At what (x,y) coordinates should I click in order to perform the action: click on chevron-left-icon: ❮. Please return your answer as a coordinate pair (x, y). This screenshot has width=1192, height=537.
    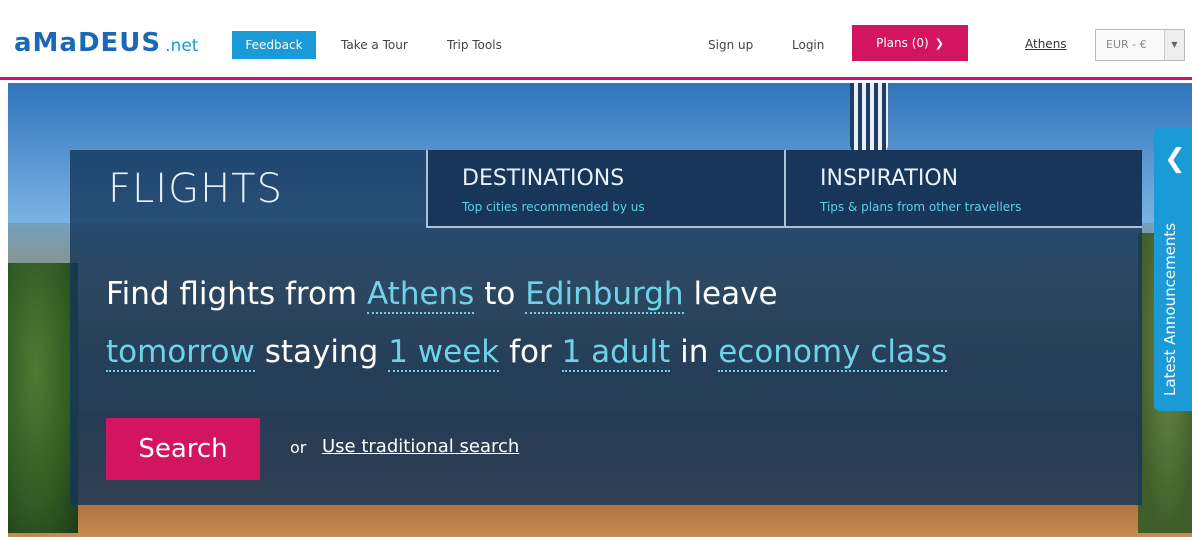
    Looking at the image, I should click on (1175, 159).